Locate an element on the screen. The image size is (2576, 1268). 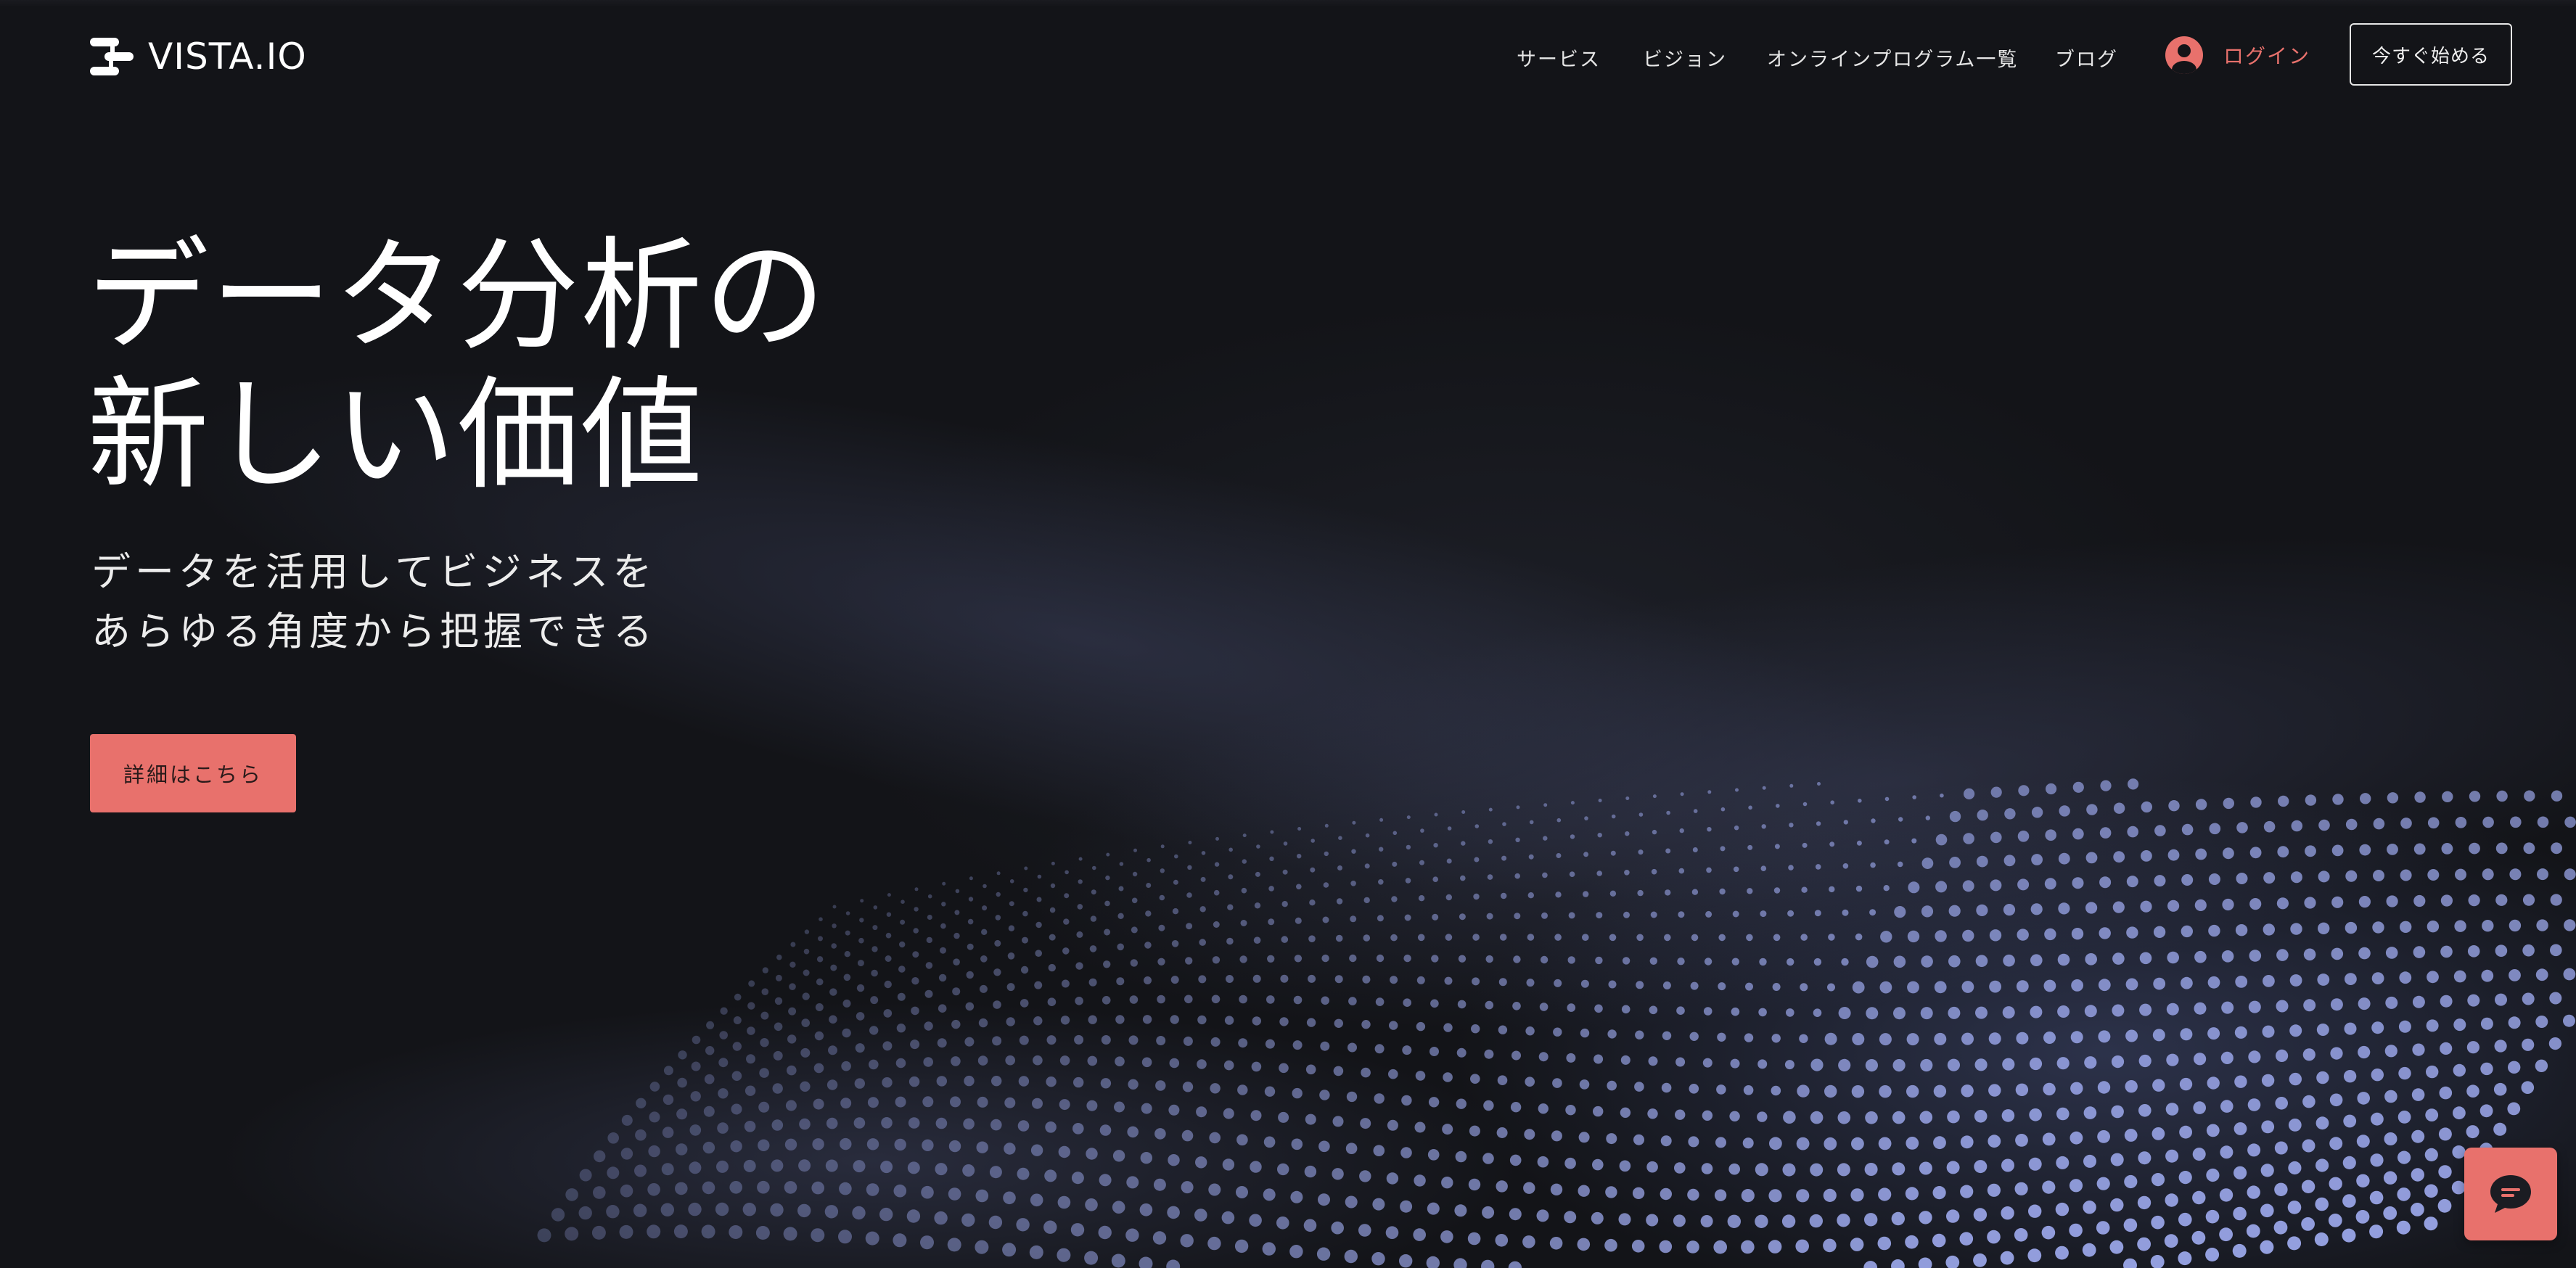
nav-link-vision: ビジョン is located at coordinates (1685, 58).